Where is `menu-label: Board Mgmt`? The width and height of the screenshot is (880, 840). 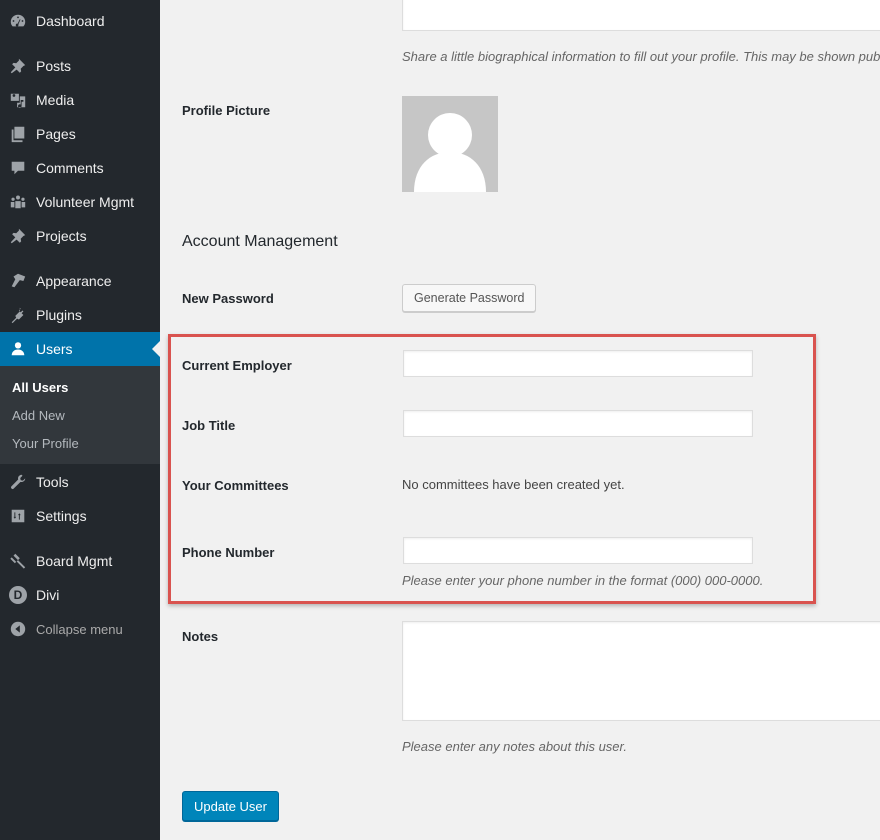
menu-label: Board Mgmt is located at coordinates (74, 561).